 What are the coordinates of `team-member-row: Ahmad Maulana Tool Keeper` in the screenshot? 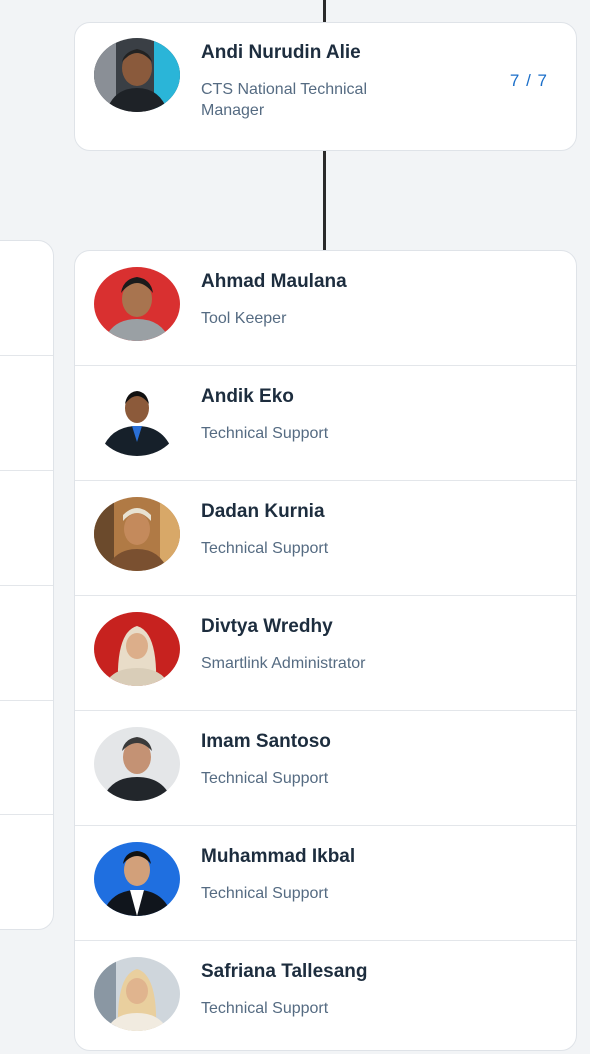 It's located at (325, 308).